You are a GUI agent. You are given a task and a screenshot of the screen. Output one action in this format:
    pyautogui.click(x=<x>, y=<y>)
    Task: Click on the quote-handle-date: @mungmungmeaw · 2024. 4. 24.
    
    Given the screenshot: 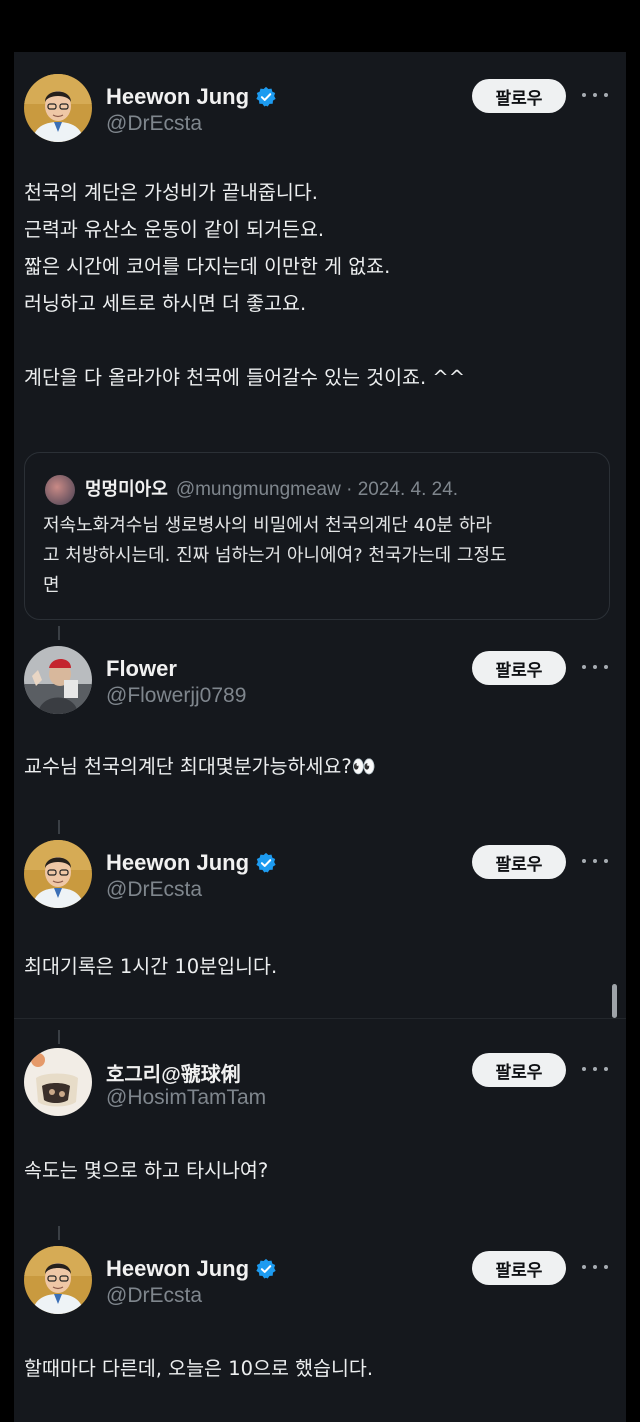 What is the action you would take?
    pyautogui.click(x=317, y=489)
    